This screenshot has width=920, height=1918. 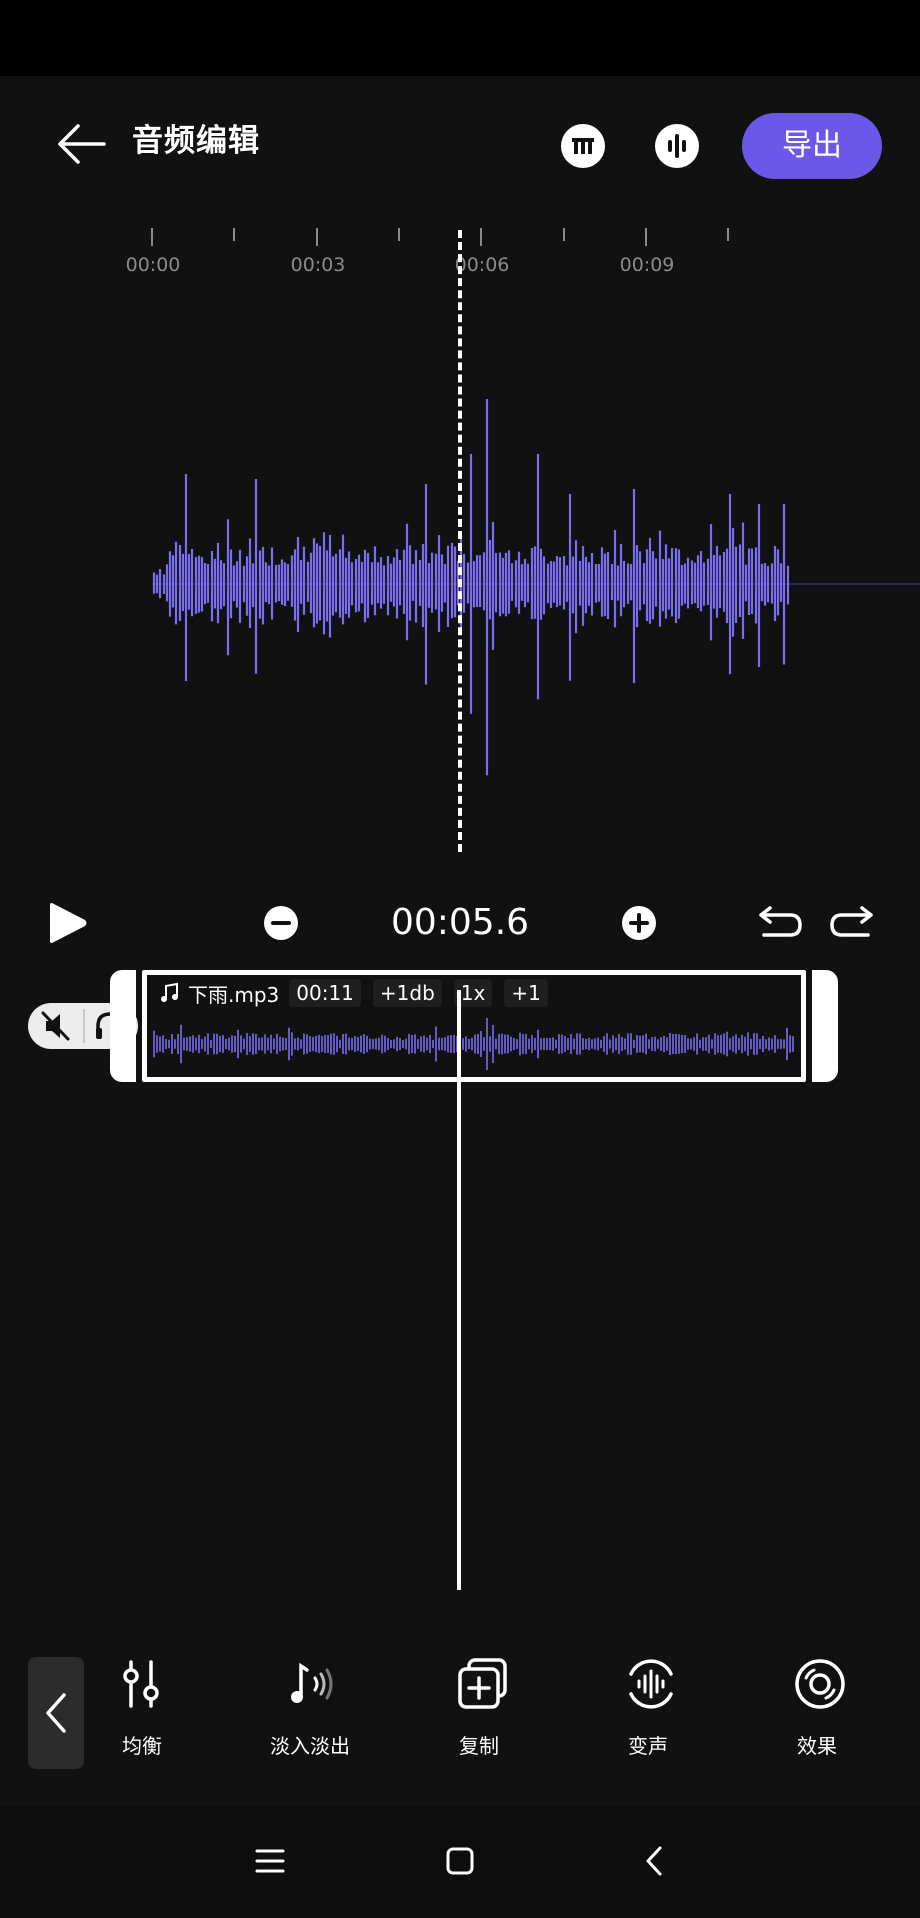 What do you see at coordinates (648, 1711) in the screenshot?
I see `tool-voice-change: 变声` at bounding box center [648, 1711].